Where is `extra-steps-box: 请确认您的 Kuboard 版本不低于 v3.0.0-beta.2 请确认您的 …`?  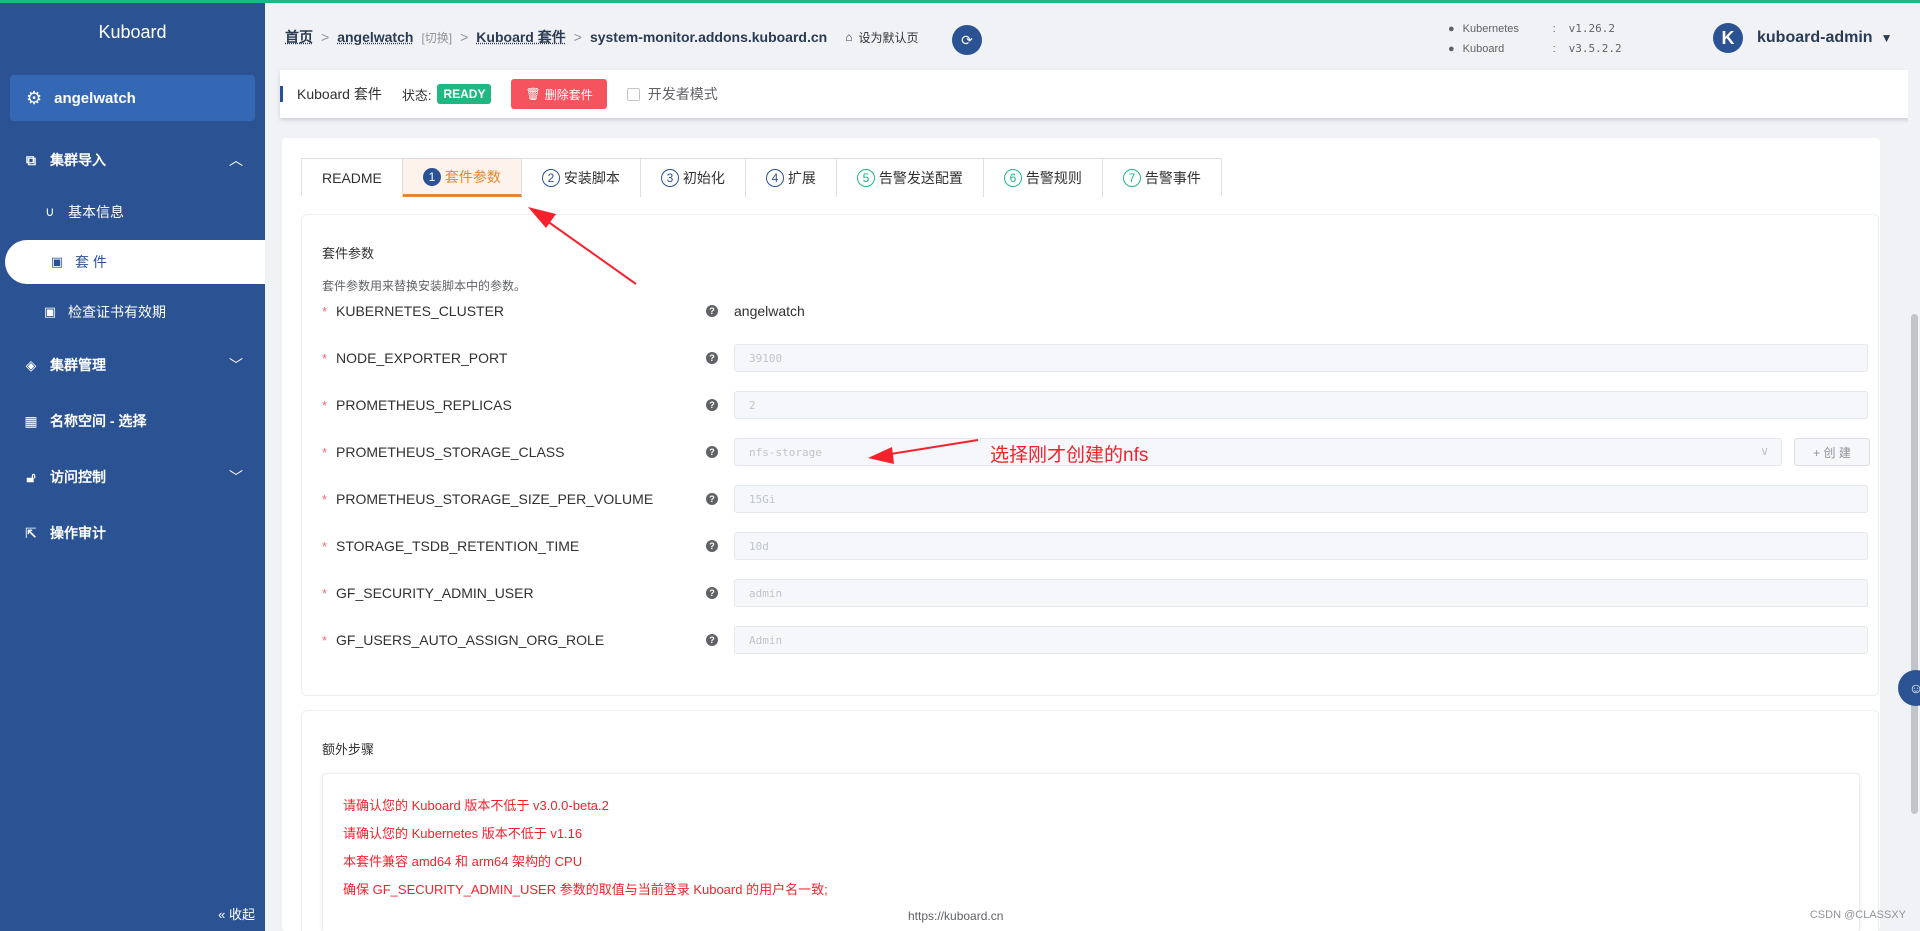
extra-steps-box: 请确认您的 Kuboard 版本不低于 v3.0.0-beta.2 请确认您的 … is located at coordinates (1091, 852).